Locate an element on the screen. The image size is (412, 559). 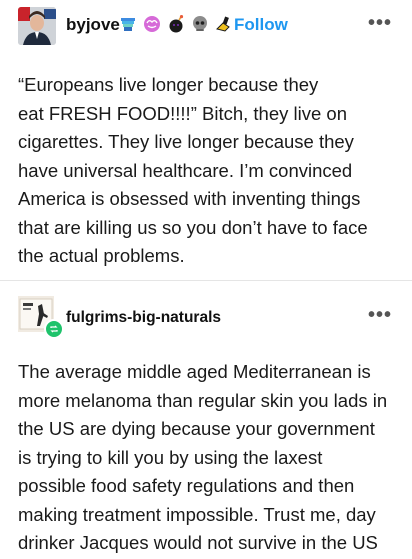
username-byjove: byjove is located at coordinates (93, 25).